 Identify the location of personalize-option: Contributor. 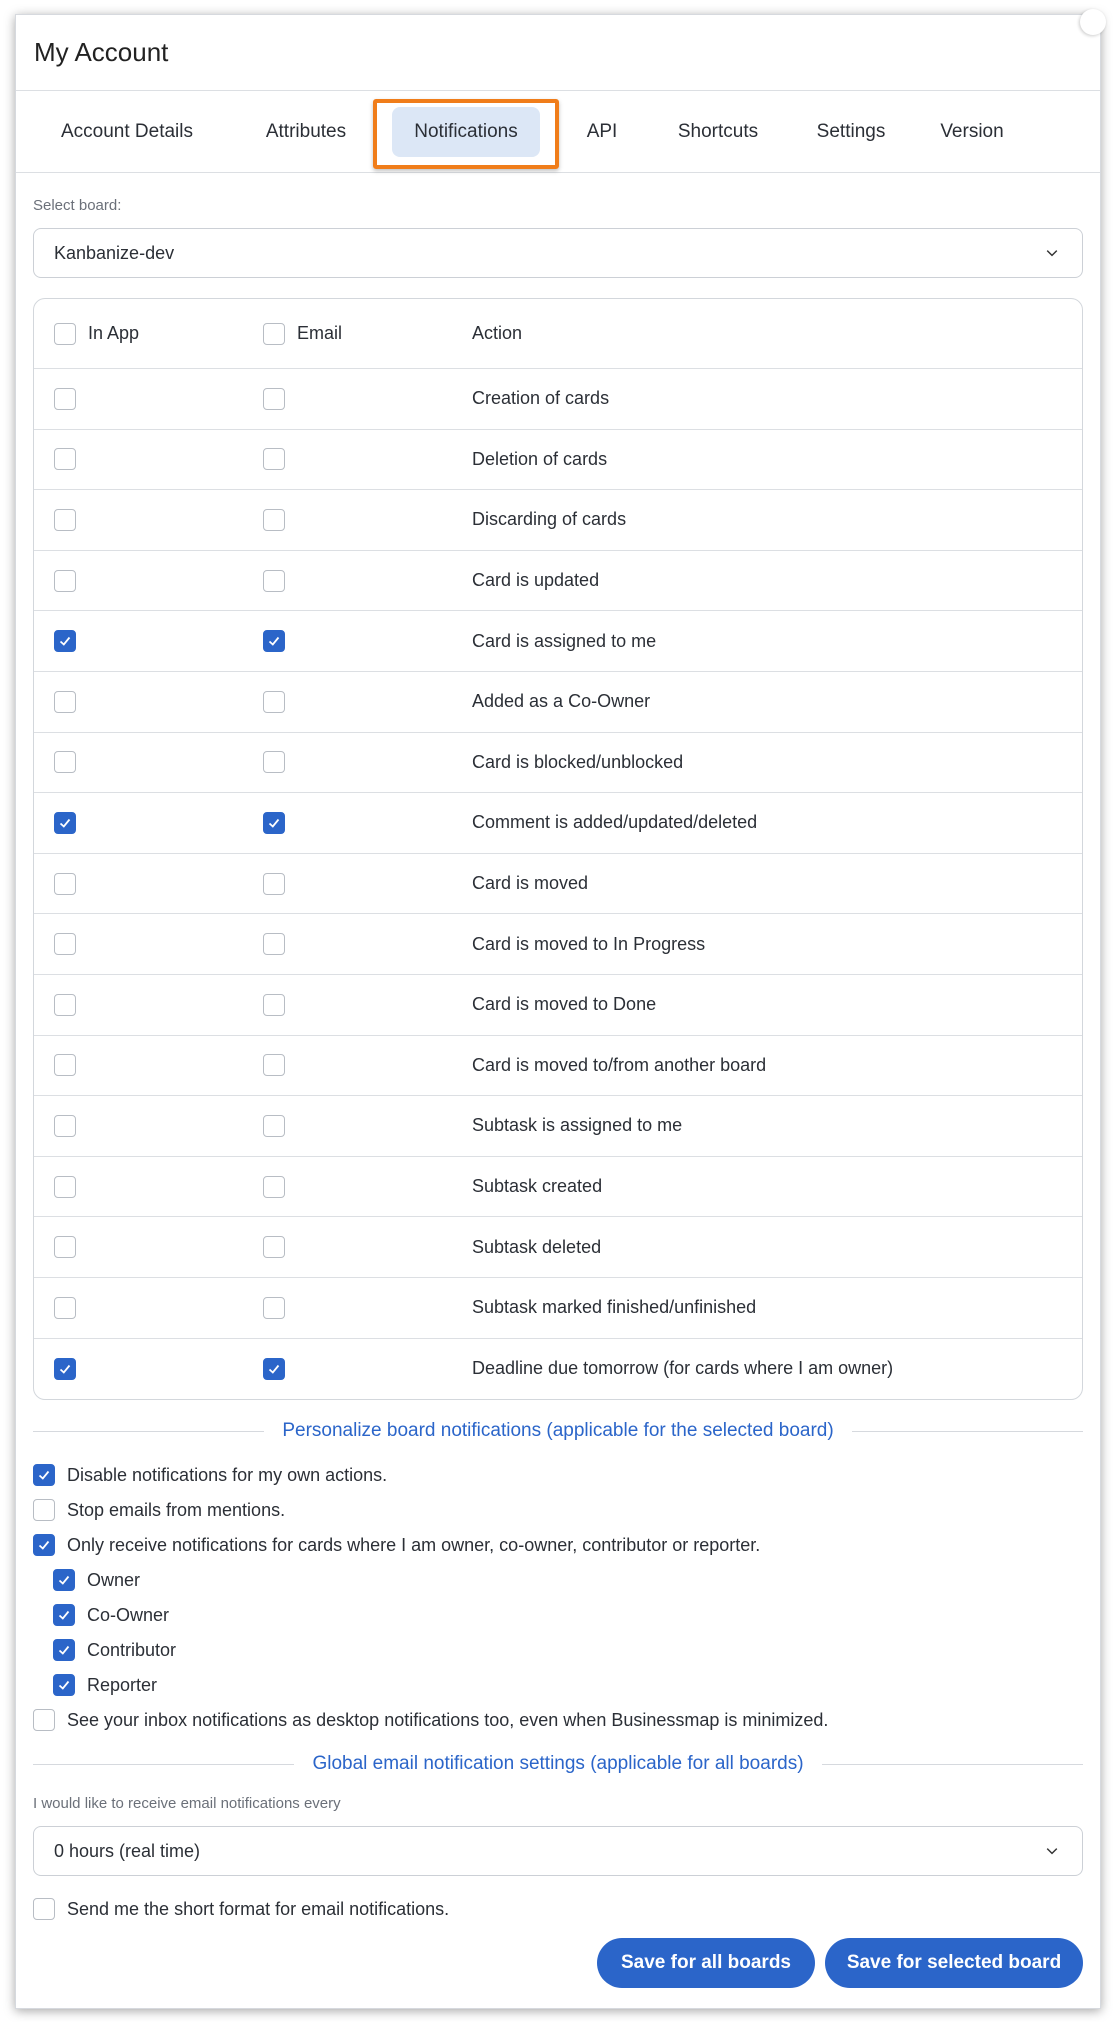
(558, 1650).